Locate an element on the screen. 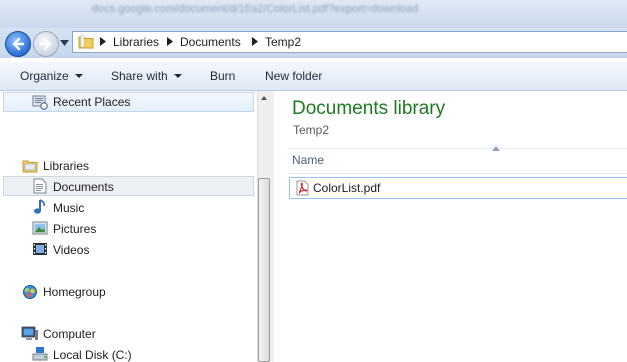 The height and width of the screenshot is (362, 627). libraries-icon is located at coordinates (30, 166).